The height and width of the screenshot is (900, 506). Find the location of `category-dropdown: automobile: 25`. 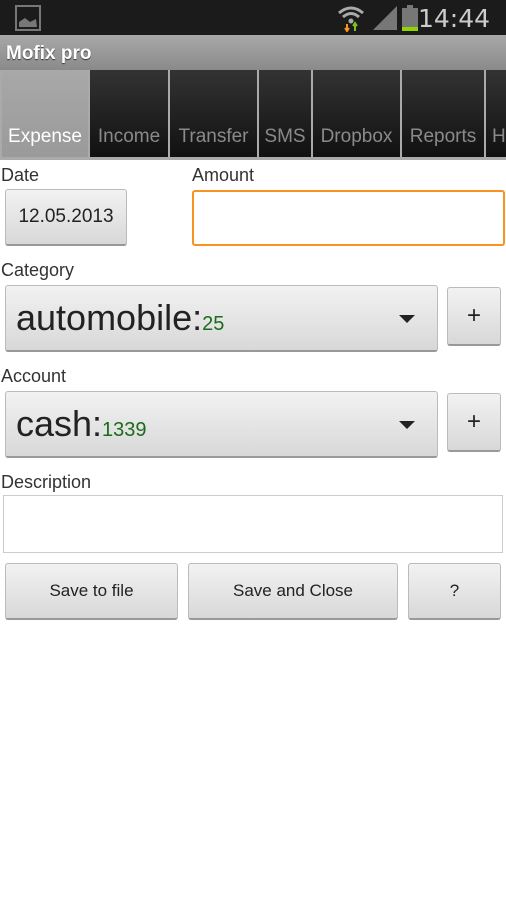

category-dropdown: automobile: 25 is located at coordinates (221, 318).